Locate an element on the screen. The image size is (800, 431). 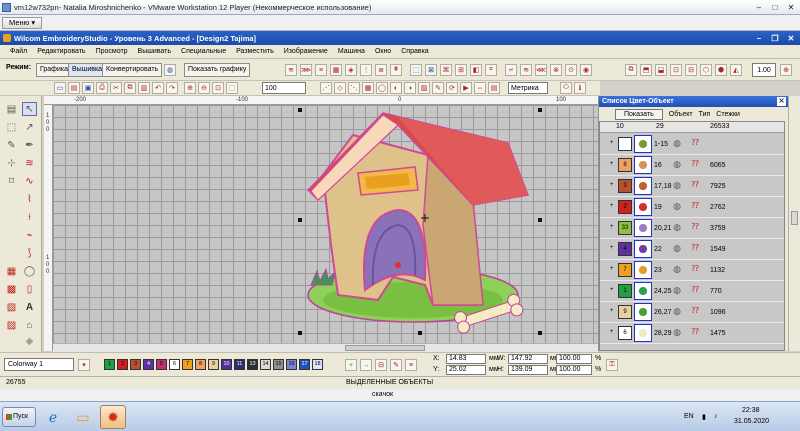
volume-icon: ♪ is located at coordinates (716, 416).